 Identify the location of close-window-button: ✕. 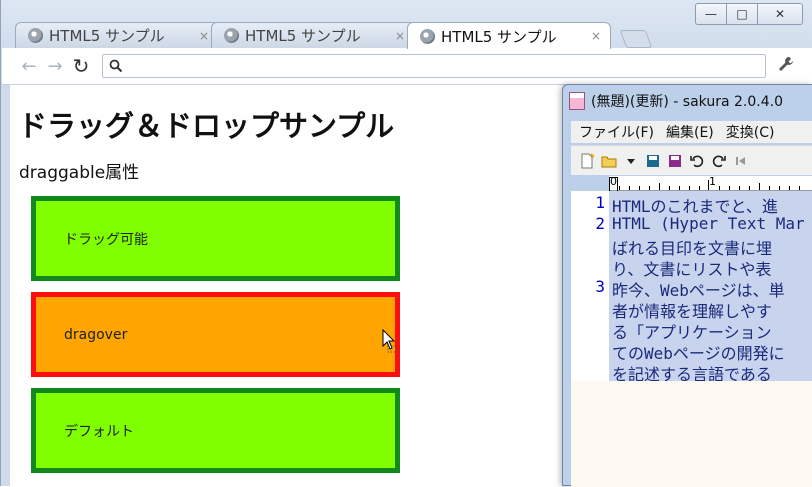
(780, 14).